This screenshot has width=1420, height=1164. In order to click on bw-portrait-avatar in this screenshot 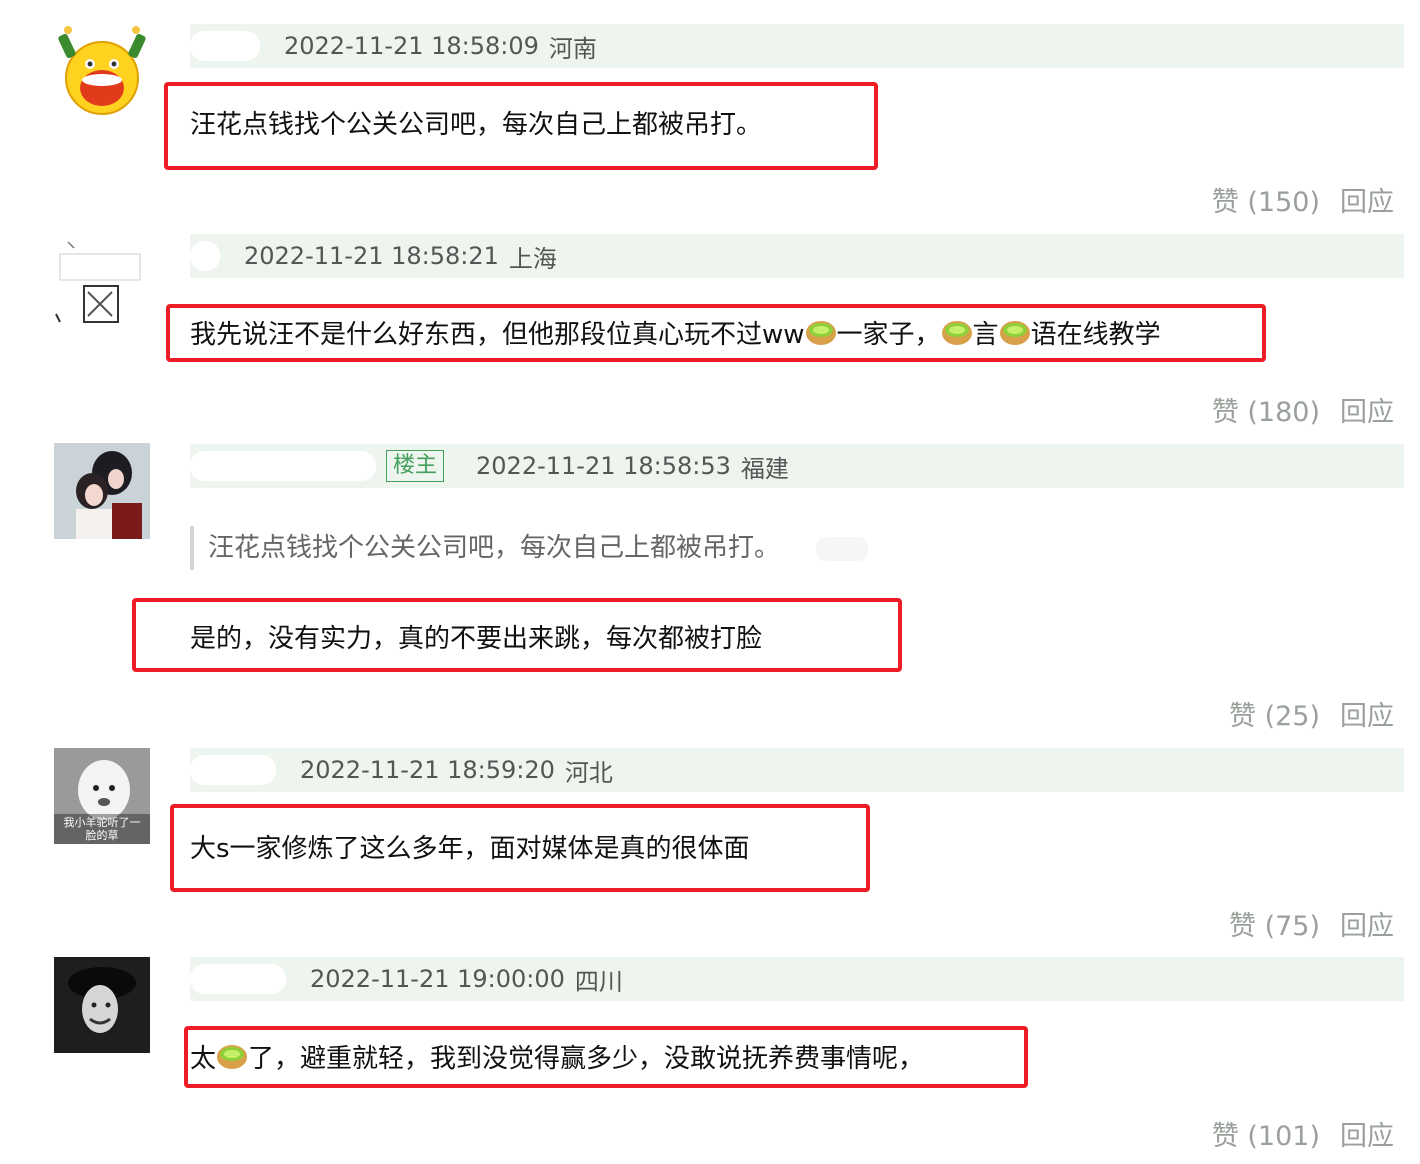, I will do `click(102, 1005)`.